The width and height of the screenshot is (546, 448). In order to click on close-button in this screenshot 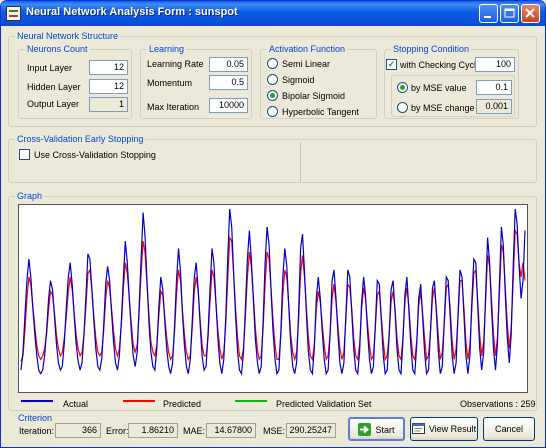, I will do `click(530, 13)`.